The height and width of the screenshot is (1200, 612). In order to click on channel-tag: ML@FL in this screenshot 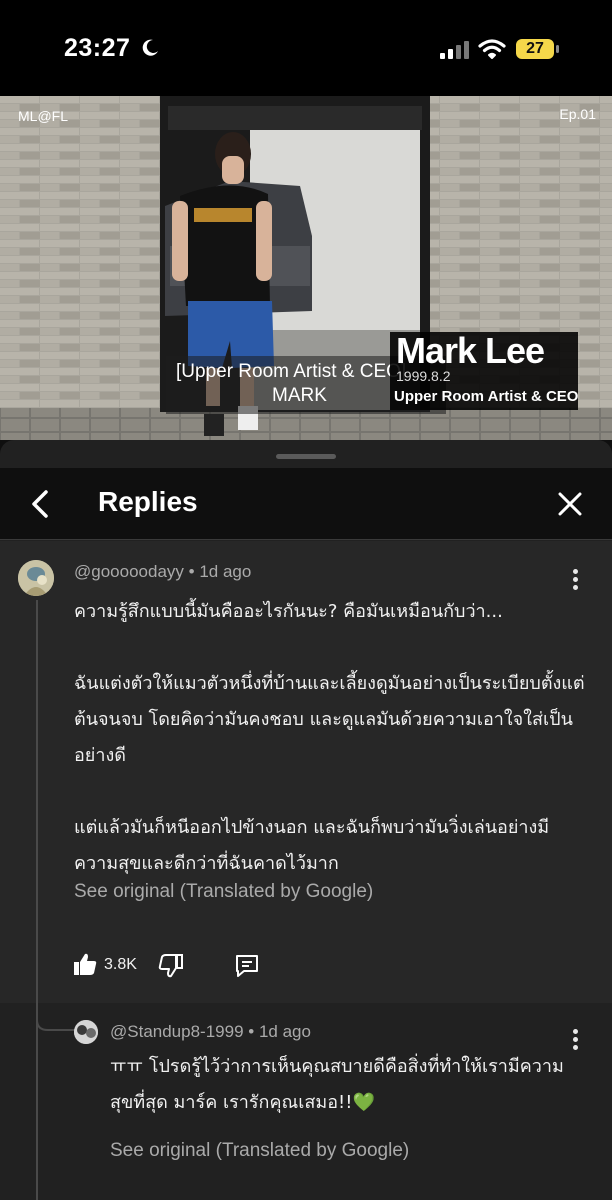, I will do `click(43, 116)`.